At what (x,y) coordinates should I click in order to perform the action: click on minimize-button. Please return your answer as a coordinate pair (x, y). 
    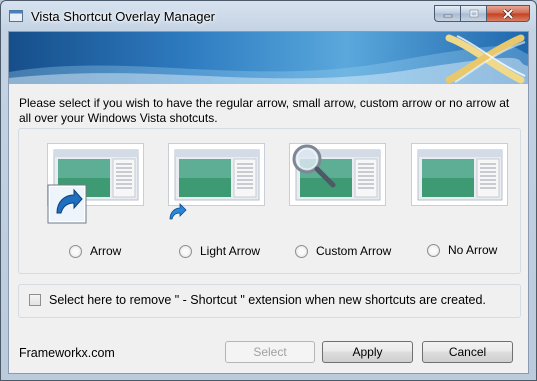
    Looking at the image, I should click on (447, 13).